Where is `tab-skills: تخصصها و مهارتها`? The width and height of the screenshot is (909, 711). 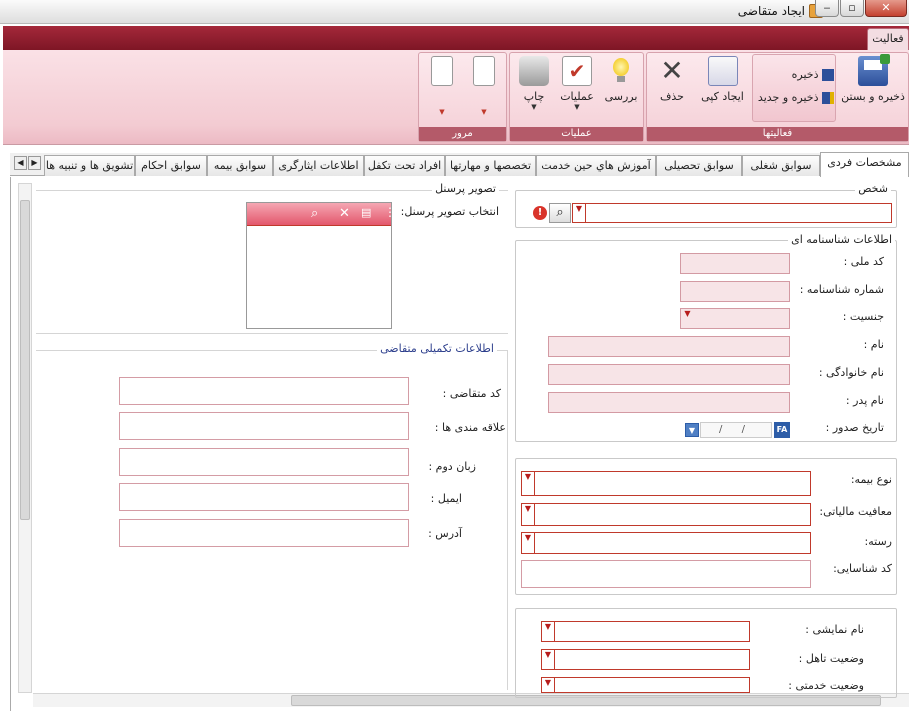 tab-skills: تخصصها و مهارتها is located at coordinates (490, 165).